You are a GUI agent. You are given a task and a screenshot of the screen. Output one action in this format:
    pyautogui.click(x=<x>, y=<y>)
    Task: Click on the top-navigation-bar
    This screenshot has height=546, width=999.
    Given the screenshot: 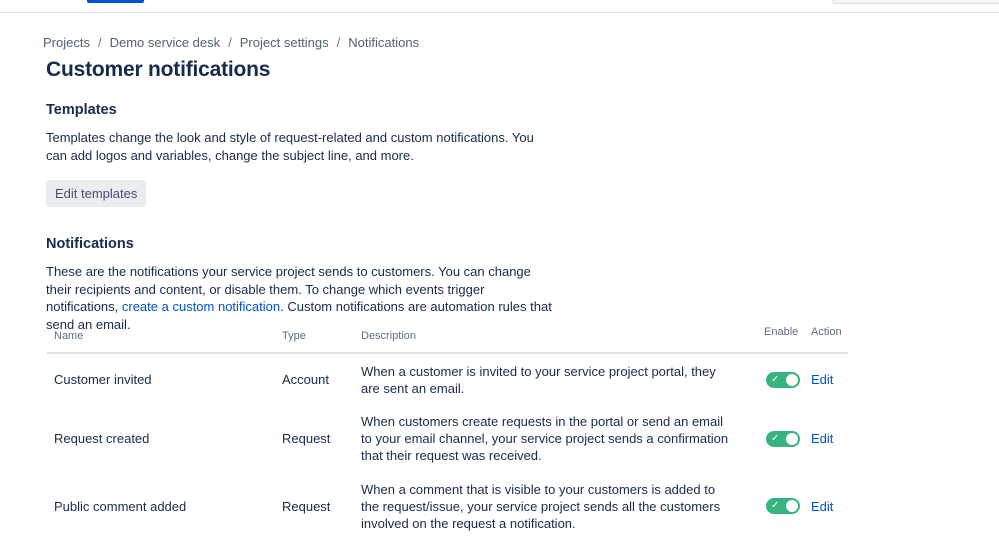 What is the action you would take?
    pyautogui.click(x=499, y=6)
    